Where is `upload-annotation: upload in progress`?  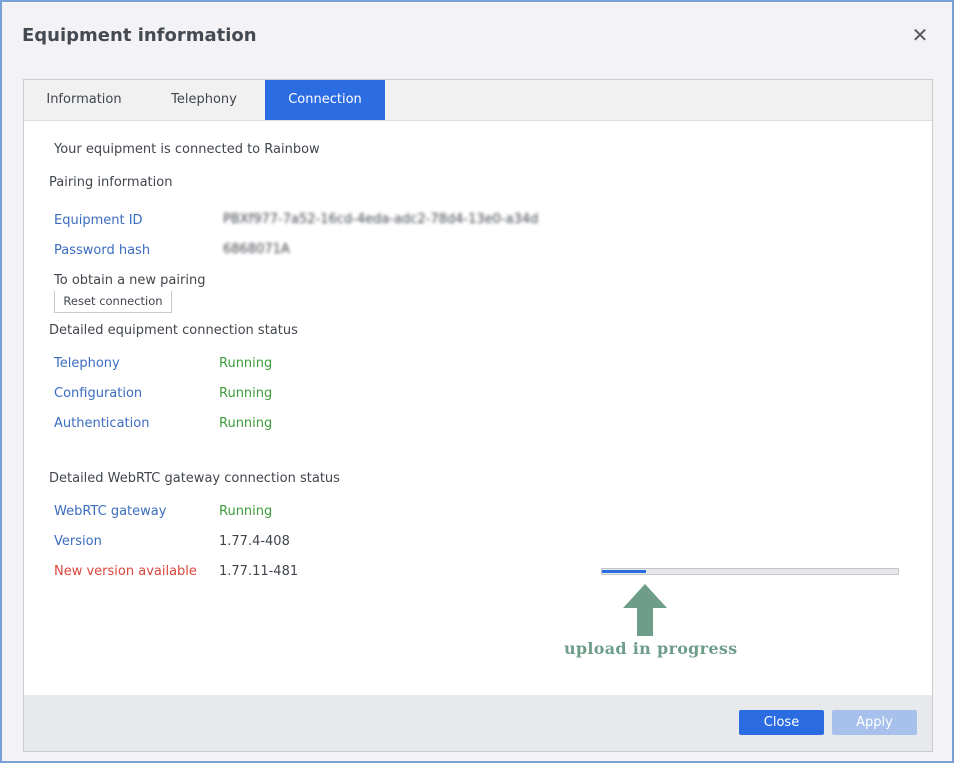 upload-annotation: upload in progress is located at coordinates (651, 648).